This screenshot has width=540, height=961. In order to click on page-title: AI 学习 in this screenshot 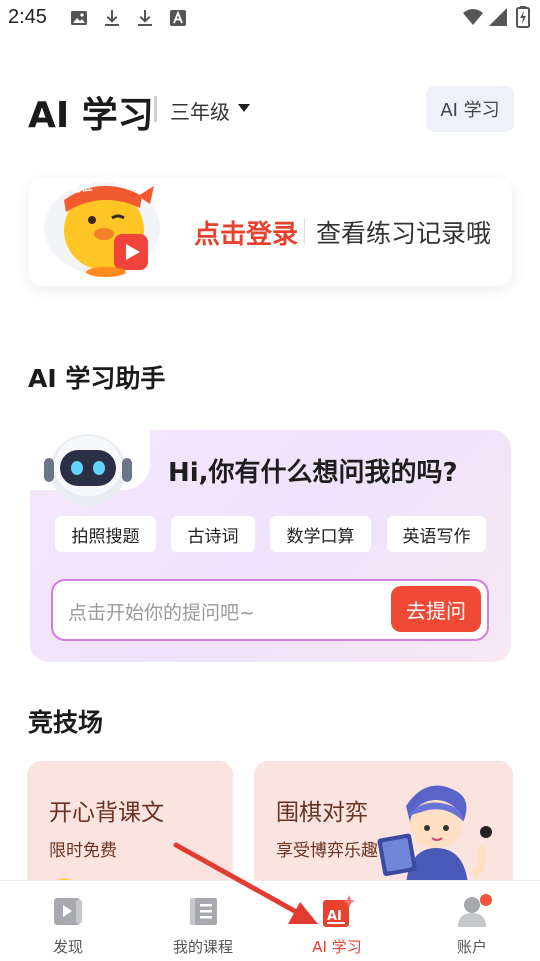, I will do `click(91, 115)`.